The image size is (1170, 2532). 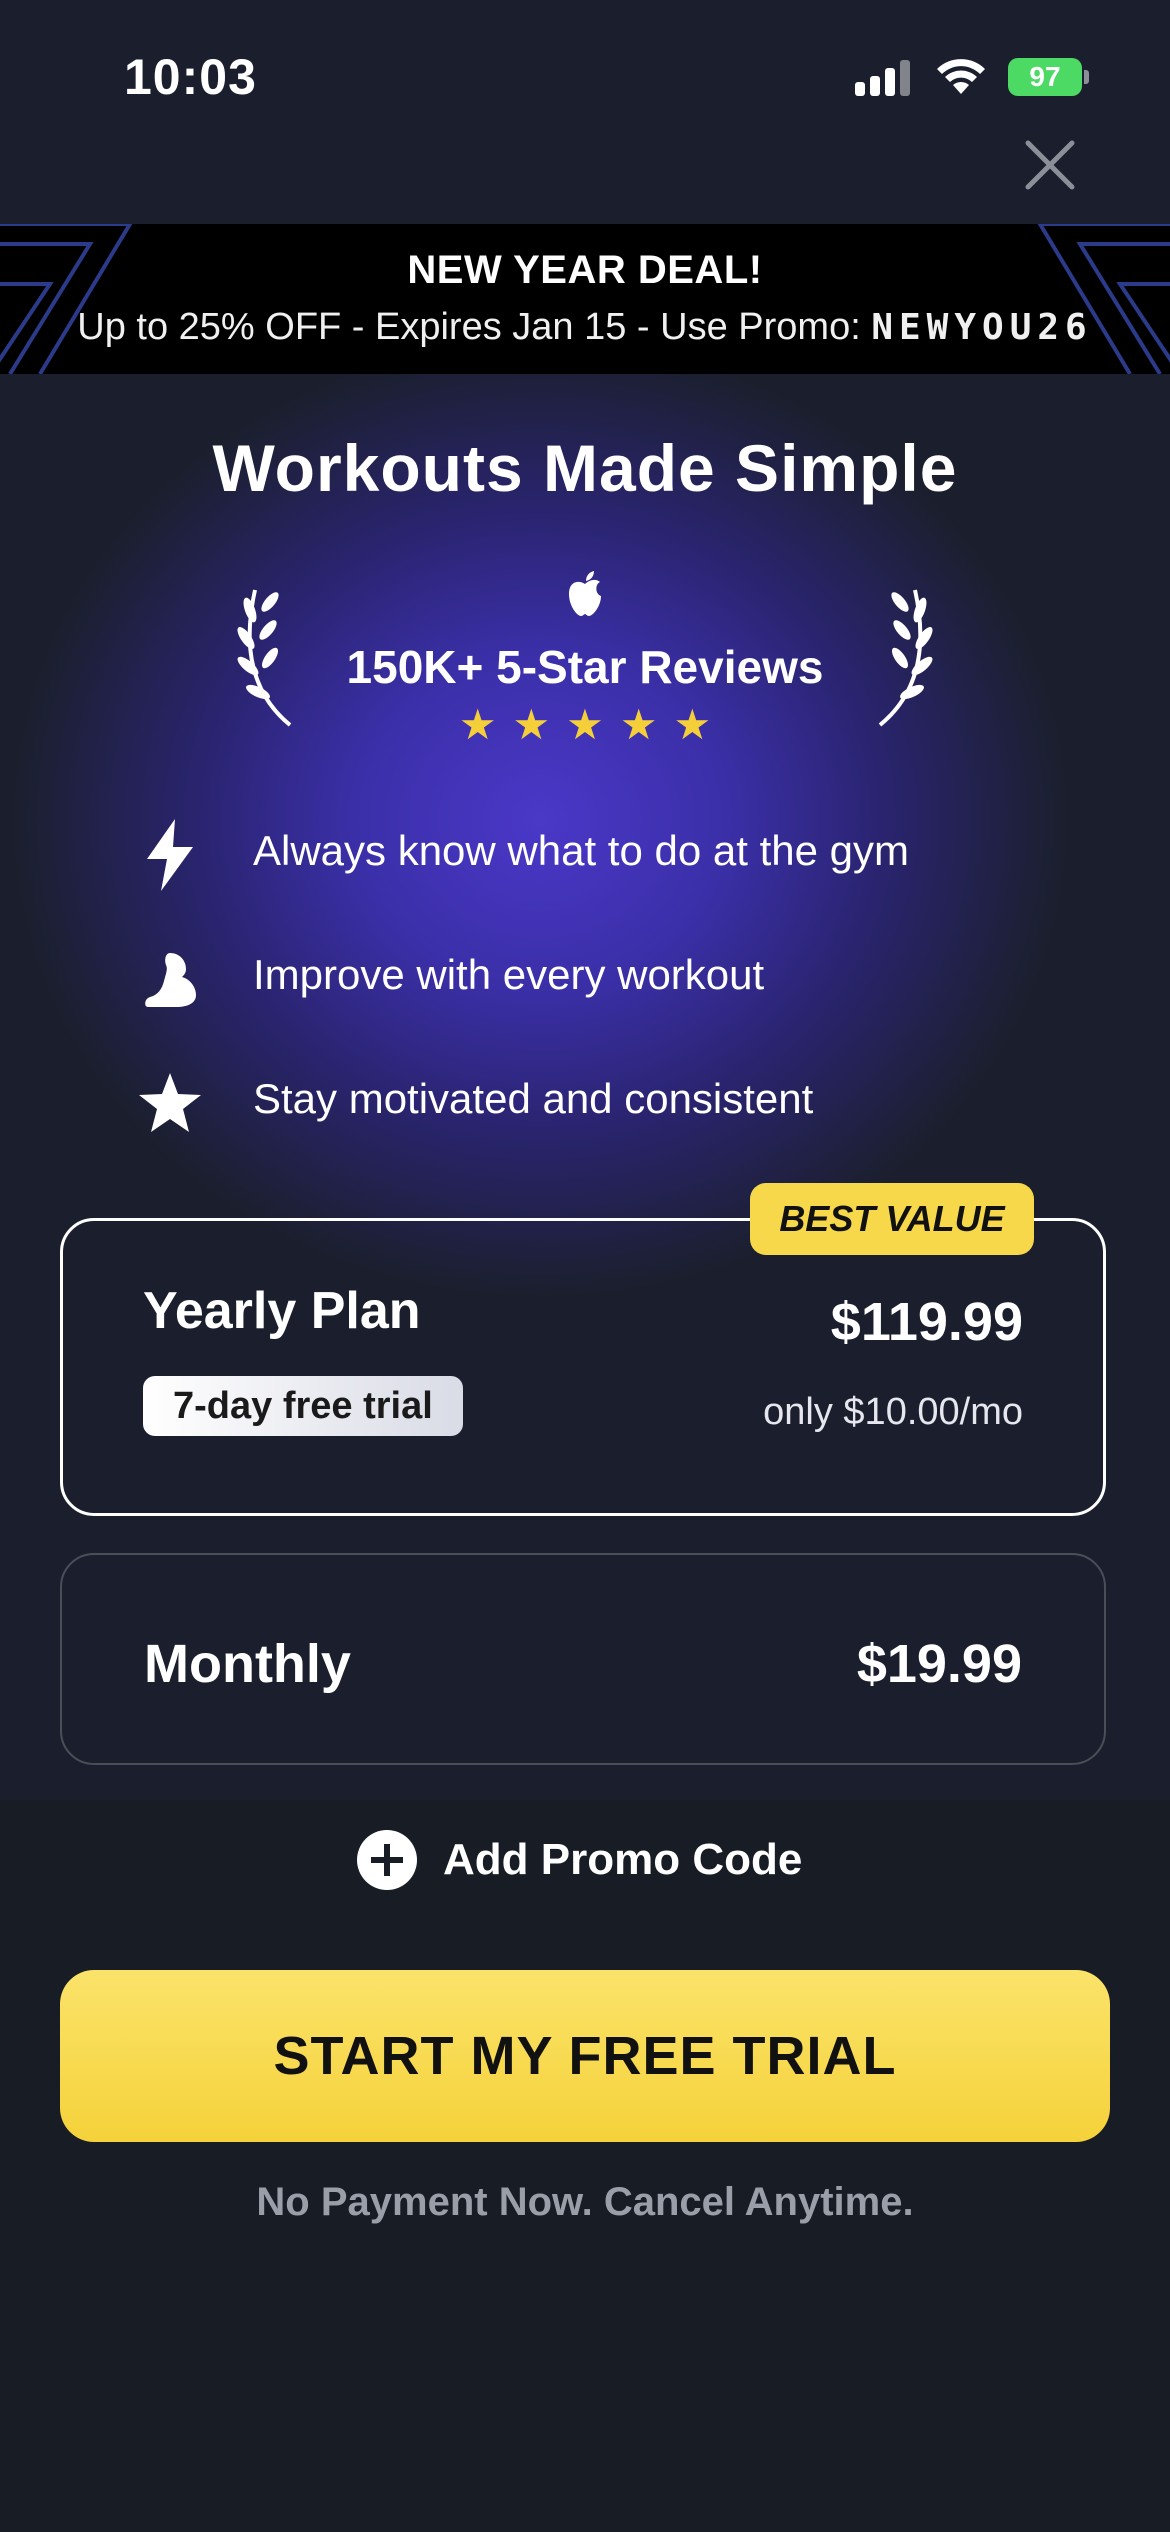 What do you see at coordinates (66, 299) in the screenshot?
I see `banner-decoration-left` at bounding box center [66, 299].